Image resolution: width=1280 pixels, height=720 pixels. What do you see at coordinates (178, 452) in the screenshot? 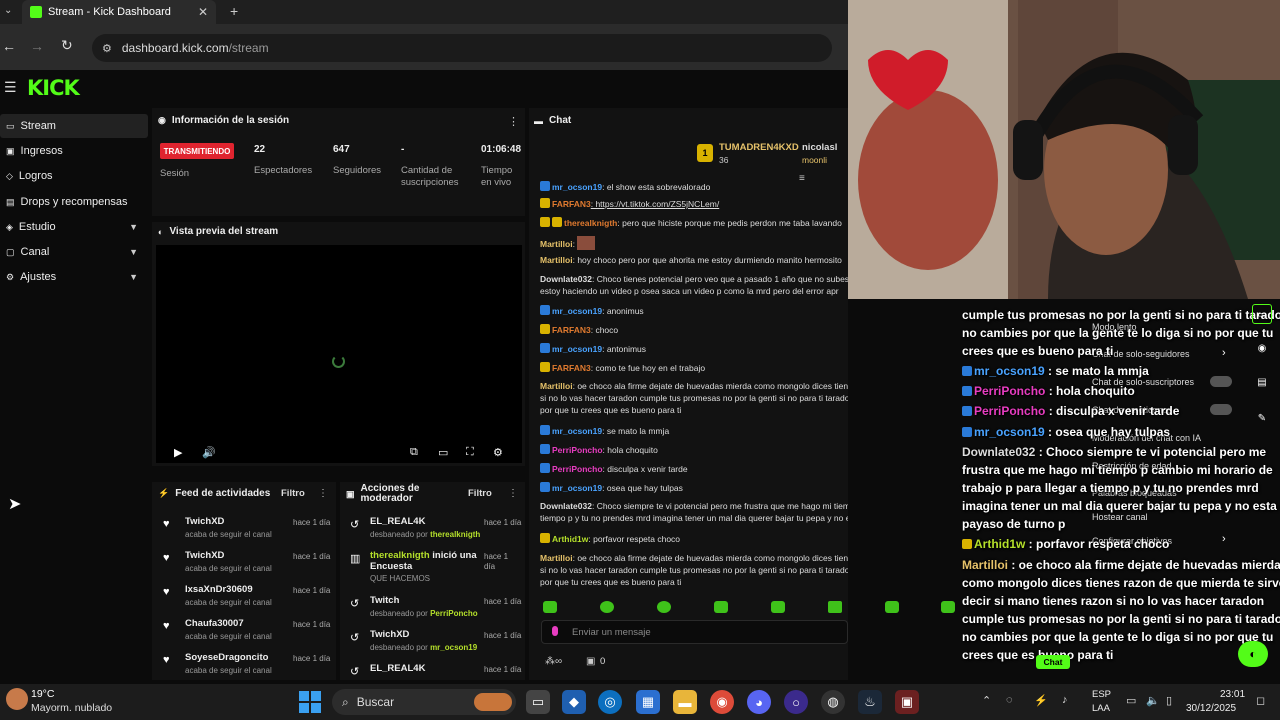
I see `play-icon: ▶` at bounding box center [178, 452].